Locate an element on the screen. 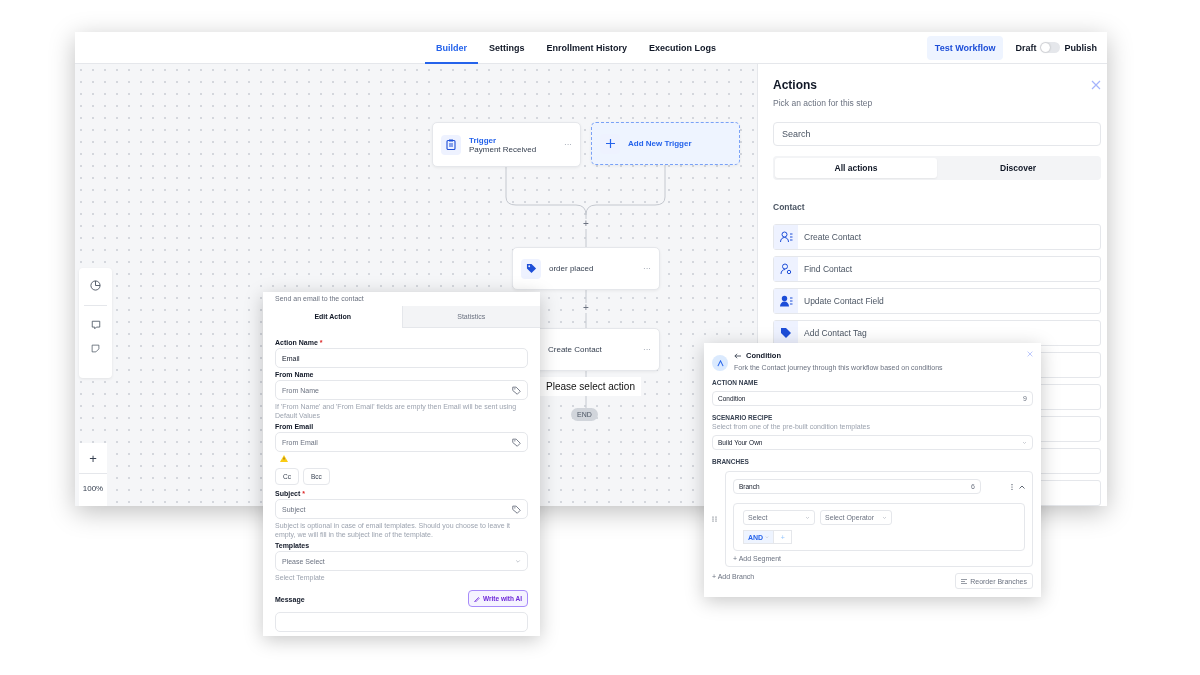  action-tab: Discover is located at coordinates (1018, 168).